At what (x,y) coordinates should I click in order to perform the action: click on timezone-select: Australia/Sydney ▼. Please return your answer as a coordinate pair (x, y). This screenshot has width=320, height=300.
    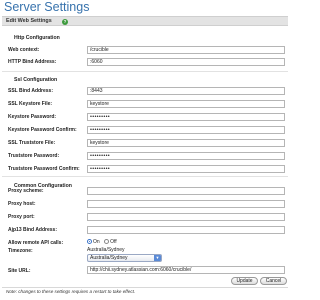
    Looking at the image, I should click on (124, 258).